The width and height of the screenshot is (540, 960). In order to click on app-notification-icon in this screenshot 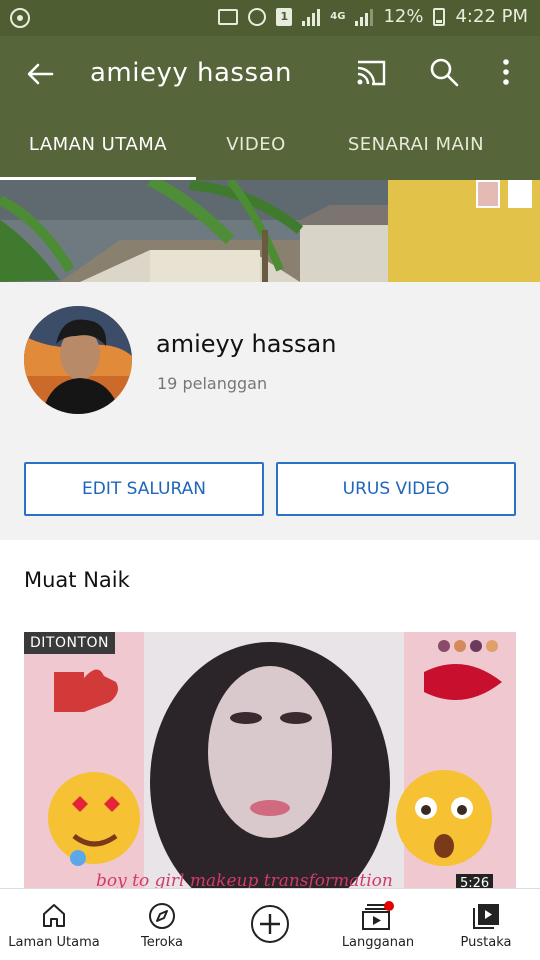, I will do `click(20, 18)`.